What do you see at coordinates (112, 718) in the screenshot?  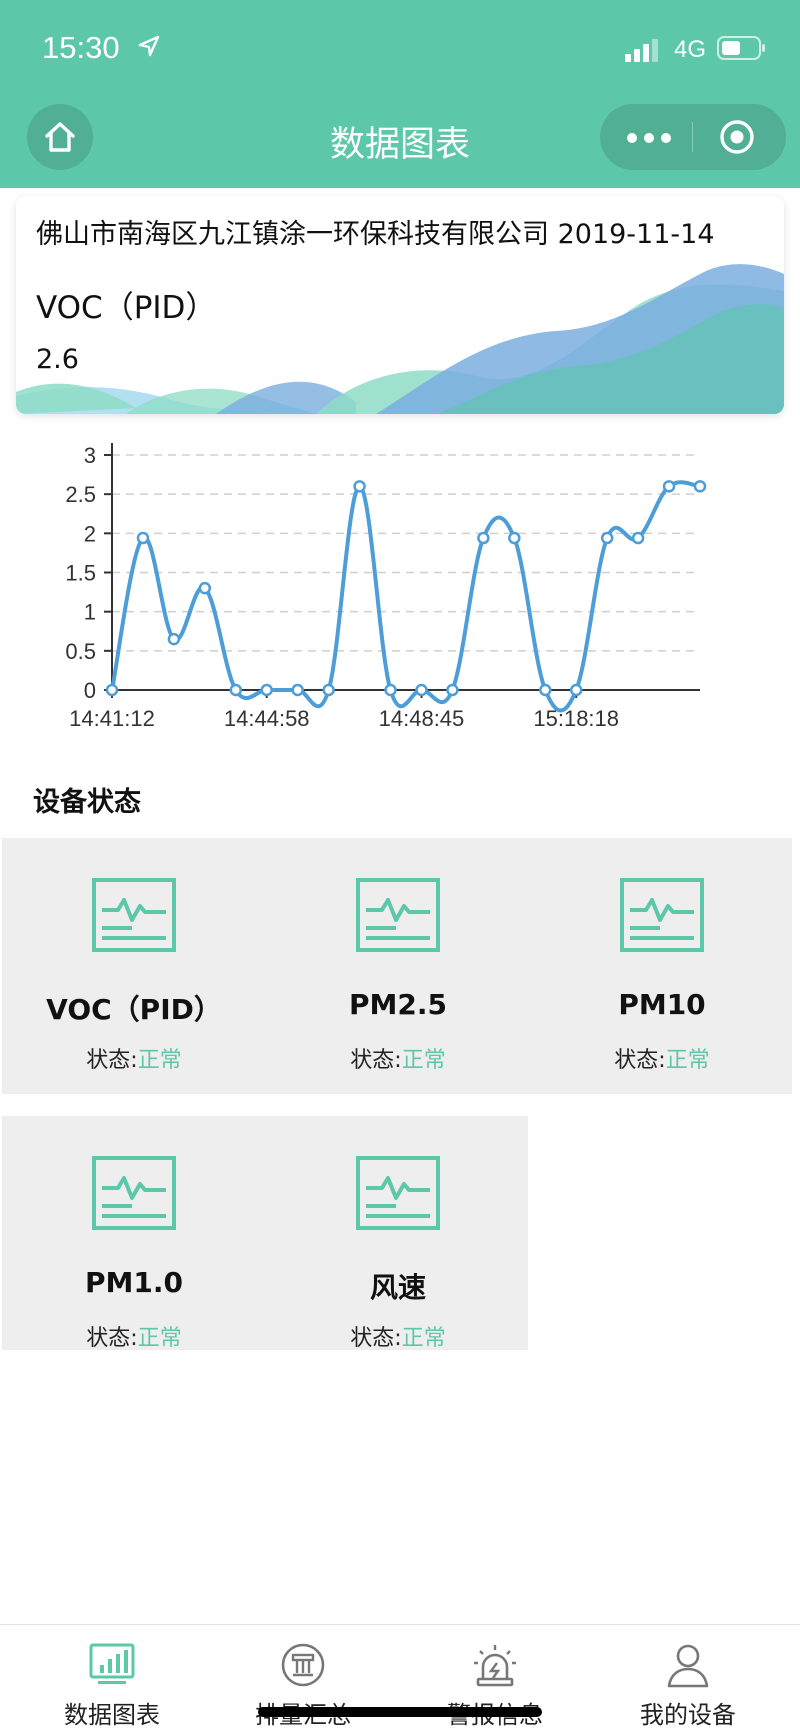 I see `x-tick-label: 14:41:12` at bounding box center [112, 718].